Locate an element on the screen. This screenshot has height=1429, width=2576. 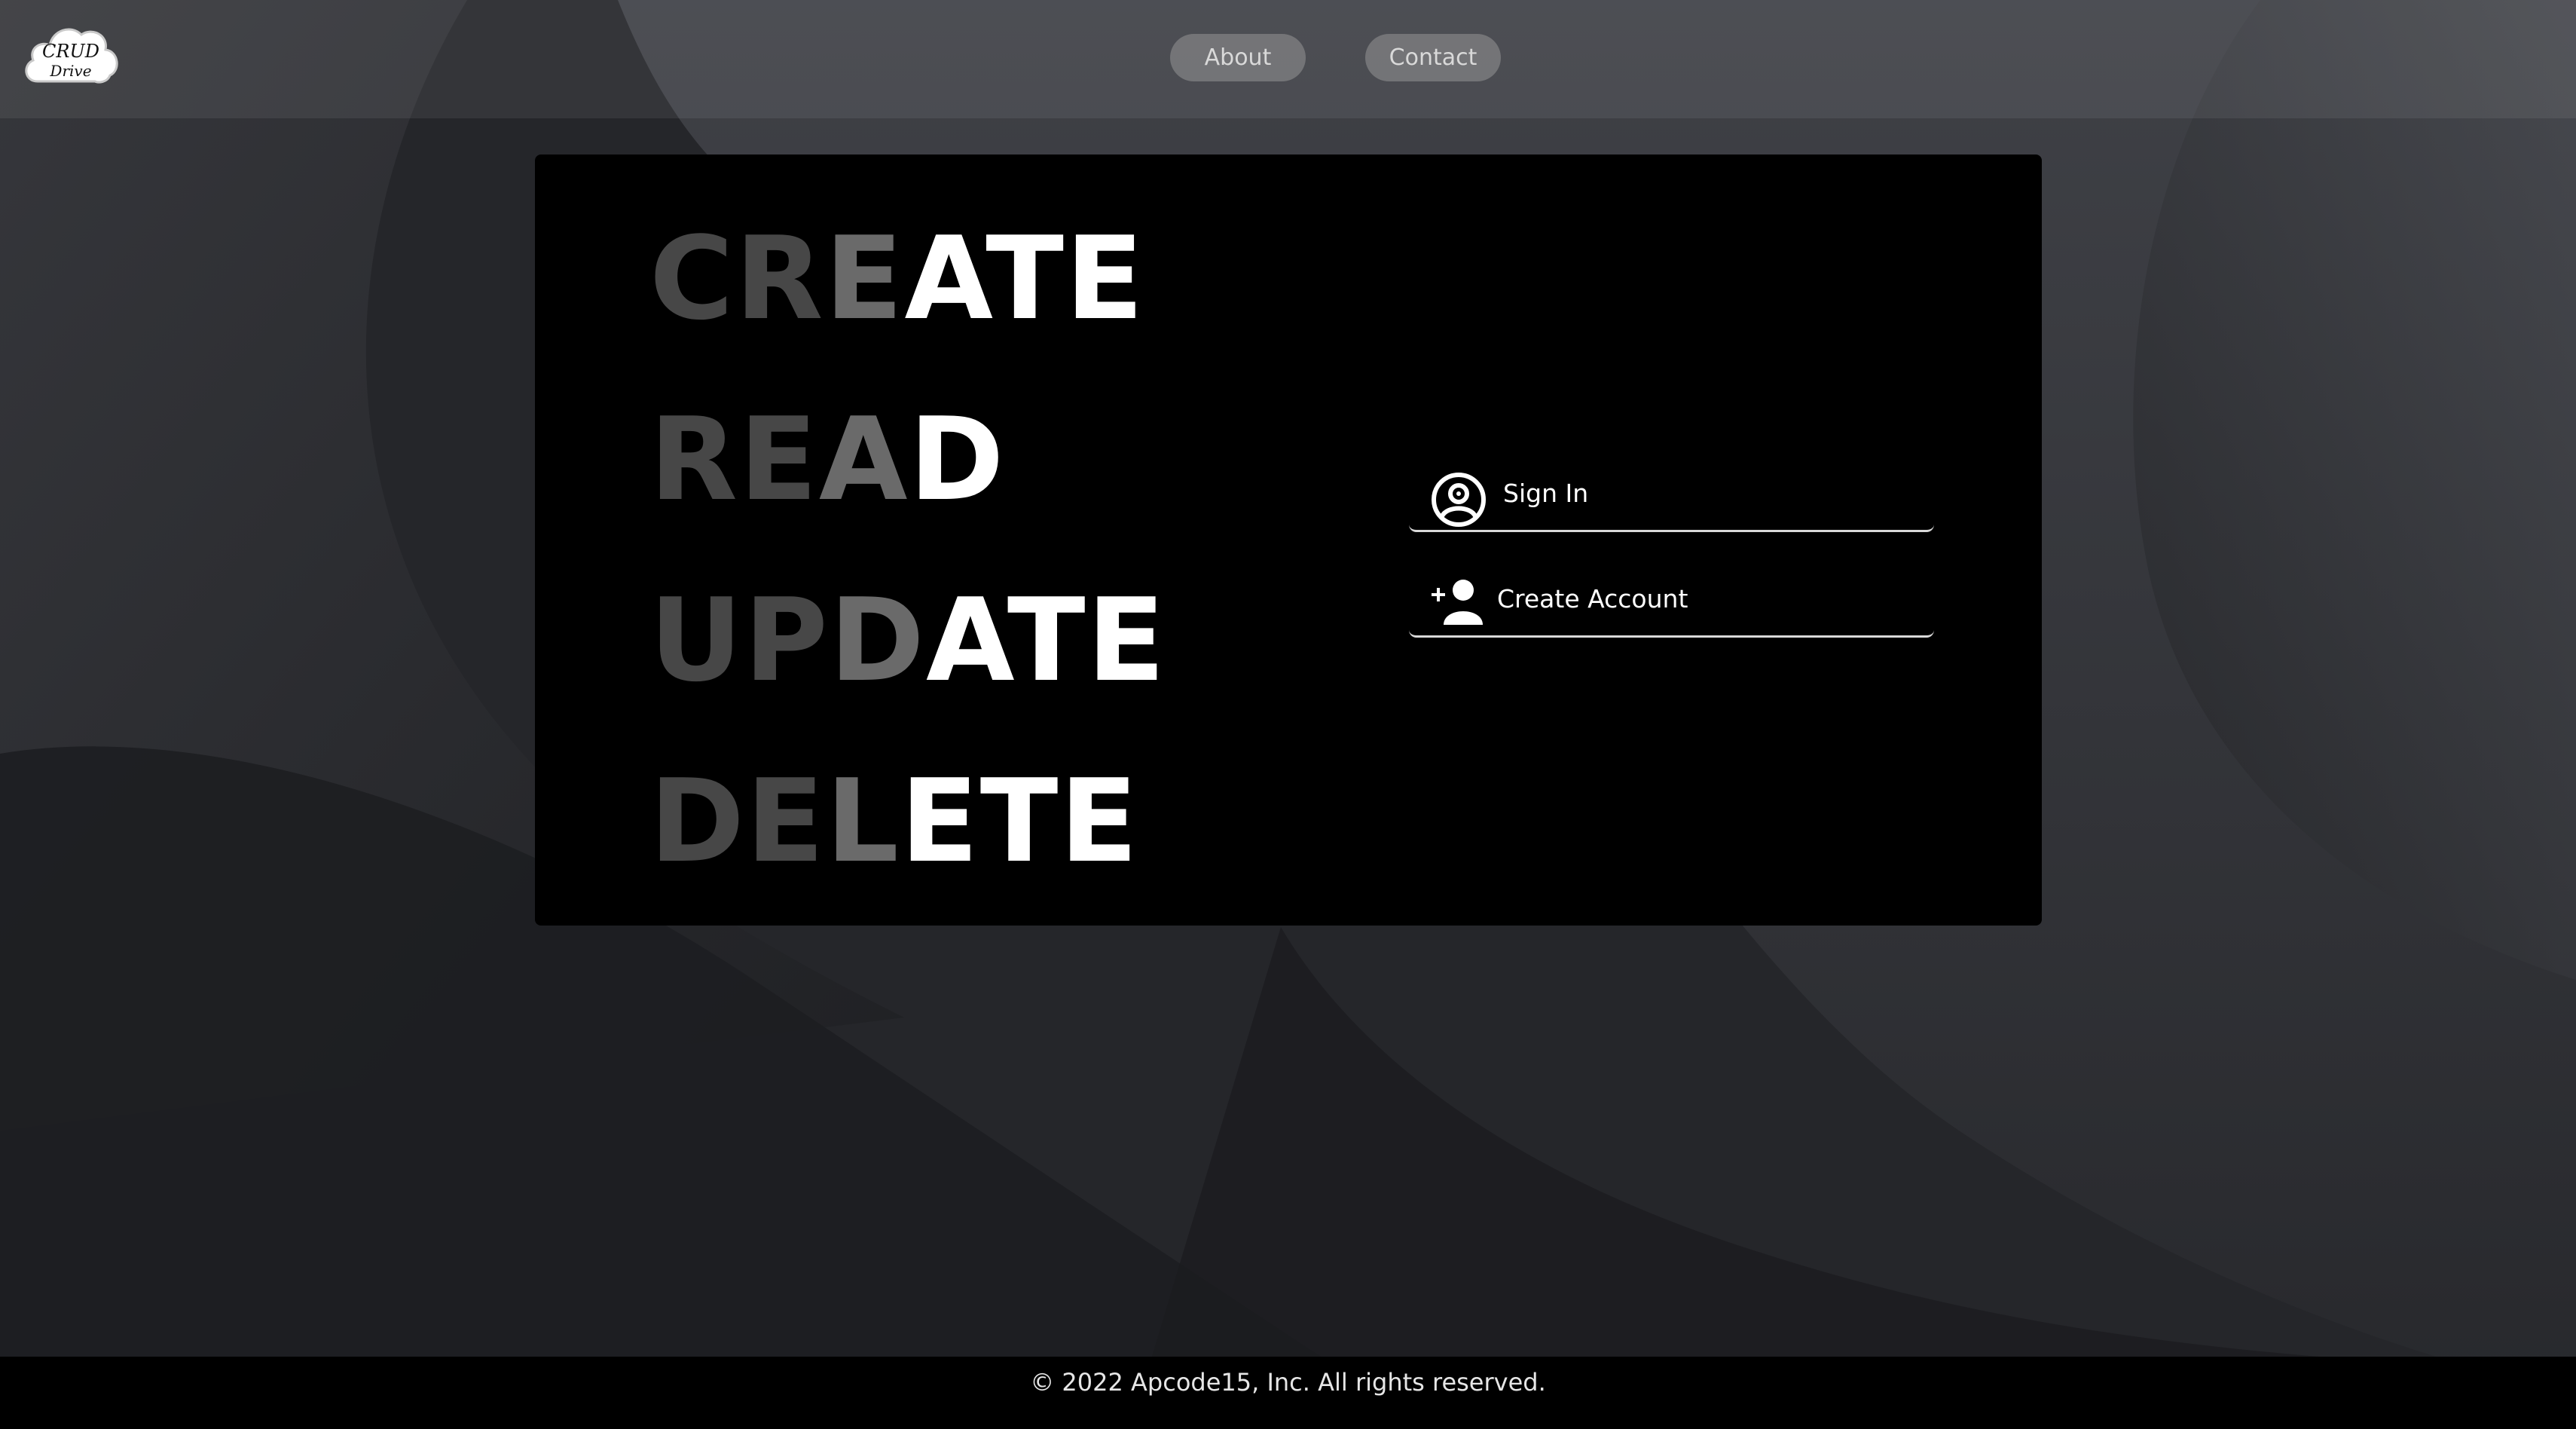
crud-drive-logo: CRUD Drive is located at coordinates (72, 55).